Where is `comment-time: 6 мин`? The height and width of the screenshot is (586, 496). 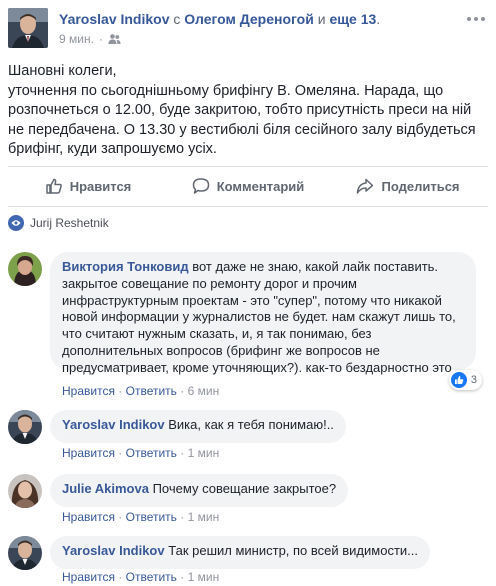
comment-time: 6 мин is located at coordinates (204, 391).